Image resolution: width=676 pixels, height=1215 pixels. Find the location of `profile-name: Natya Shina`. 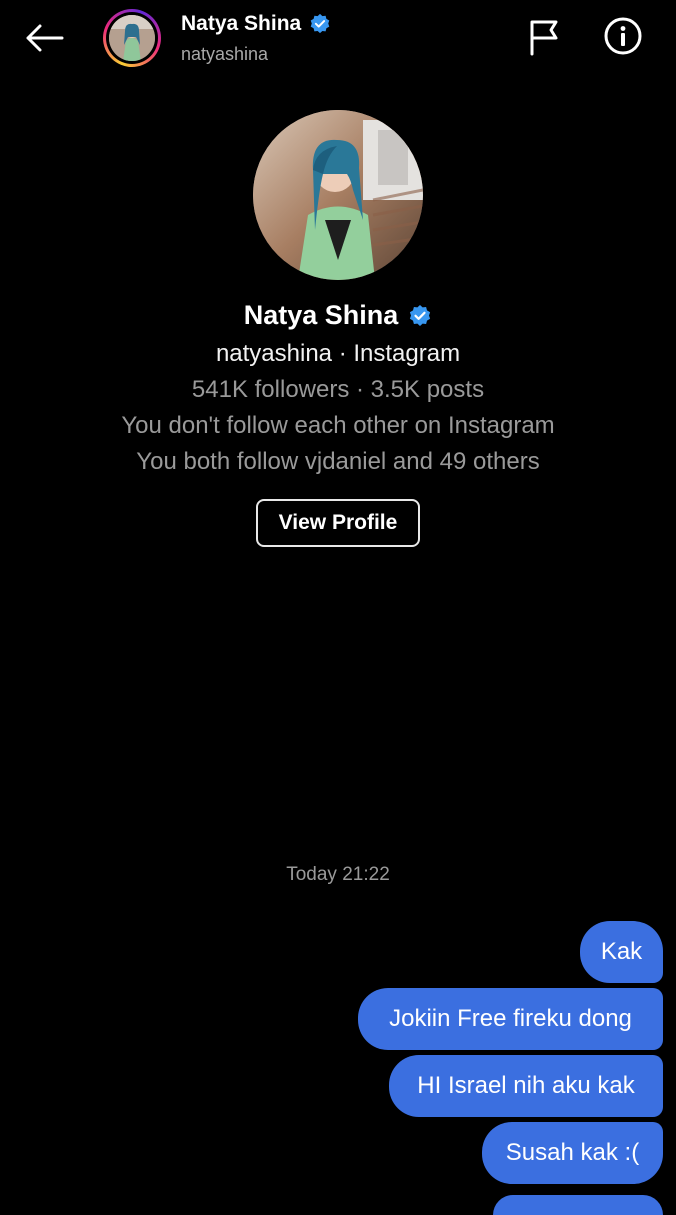

profile-name: Natya Shina is located at coordinates (338, 315).